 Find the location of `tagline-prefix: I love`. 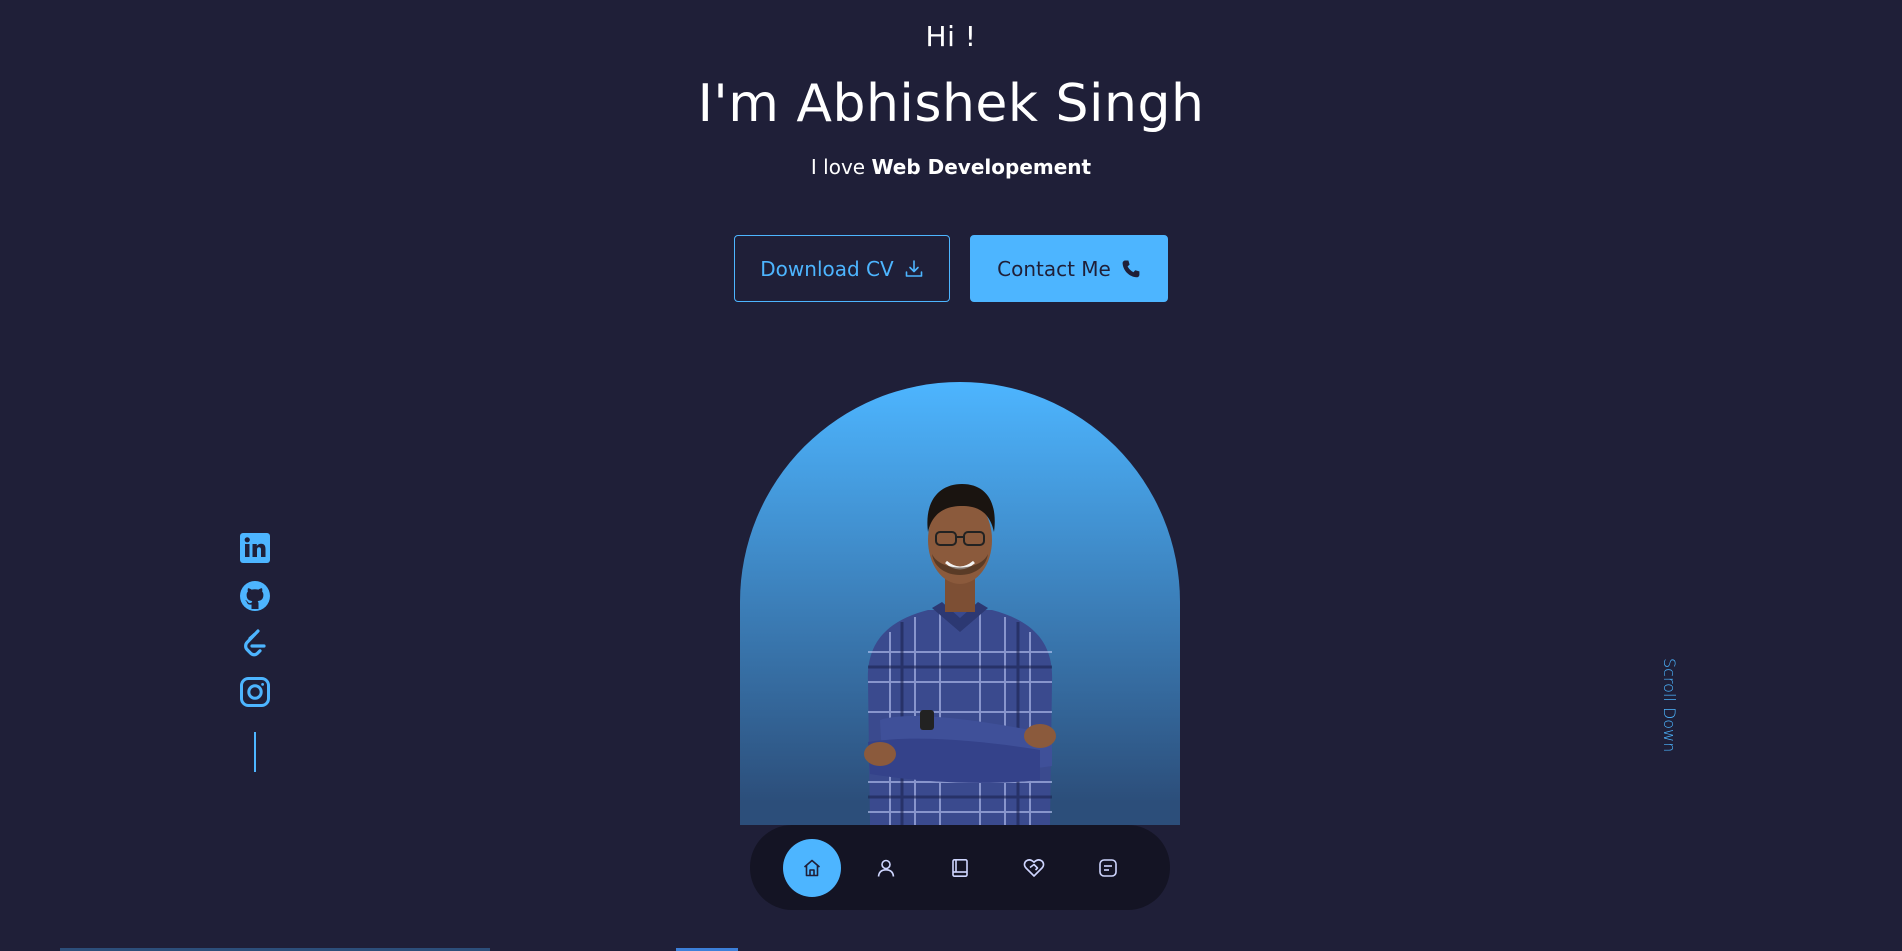

tagline-prefix: I love is located at coordinates (838, 167).